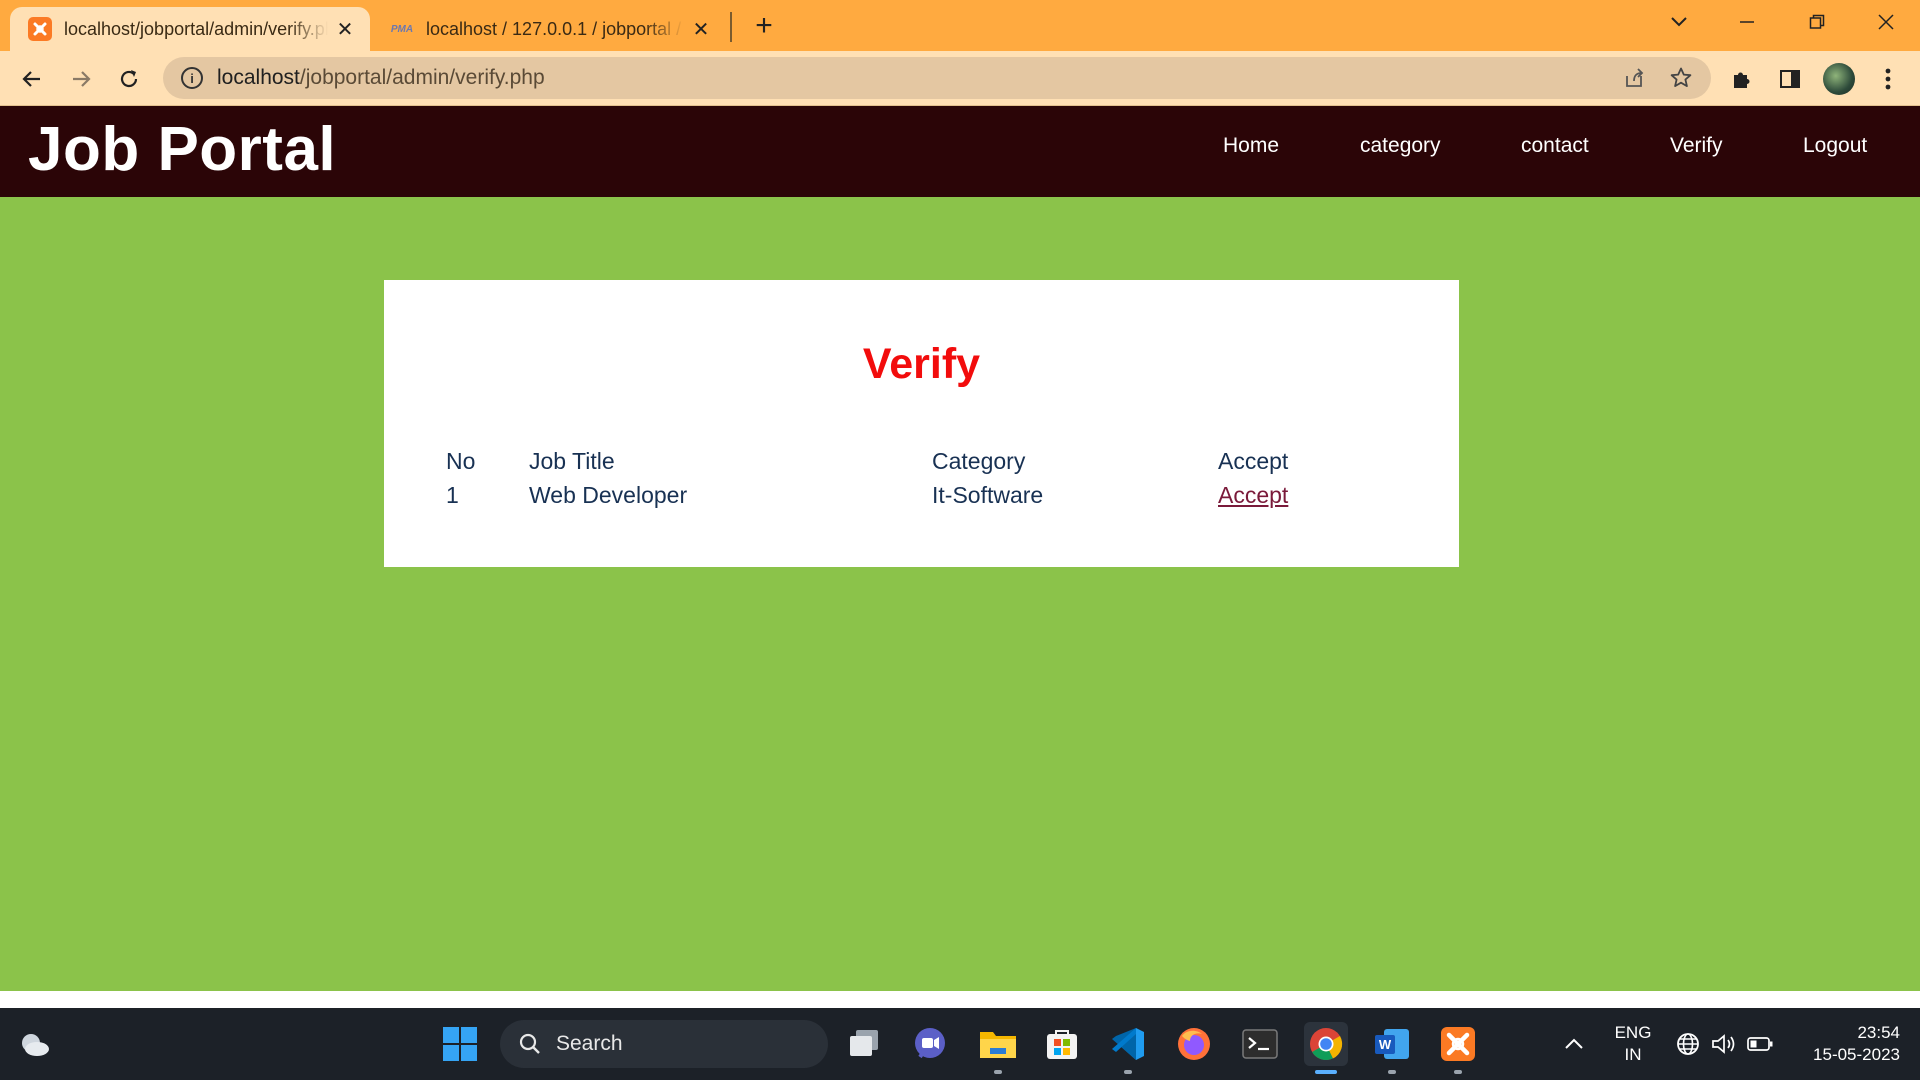 The height and width of the screenshot is (1080, 1920). What do you see at coordinates (1681, 78) in the screenshot?
I see `bookmark-star-icon` at bounding box center [1681, 78].